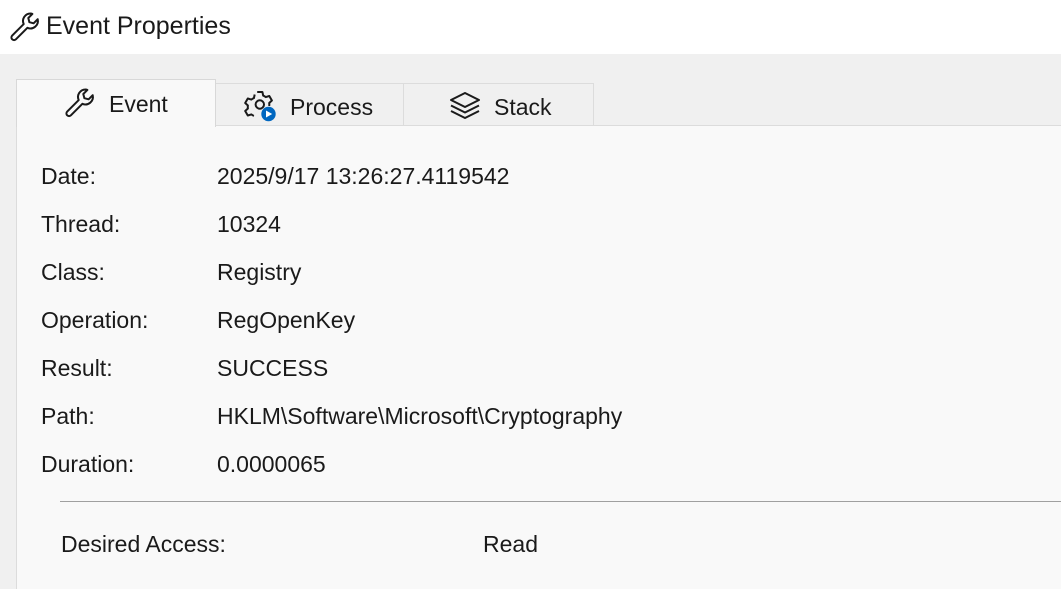  Describe the element at coordinates (249, 224) in the screenshot. I see `property-value: 10324` at that location.